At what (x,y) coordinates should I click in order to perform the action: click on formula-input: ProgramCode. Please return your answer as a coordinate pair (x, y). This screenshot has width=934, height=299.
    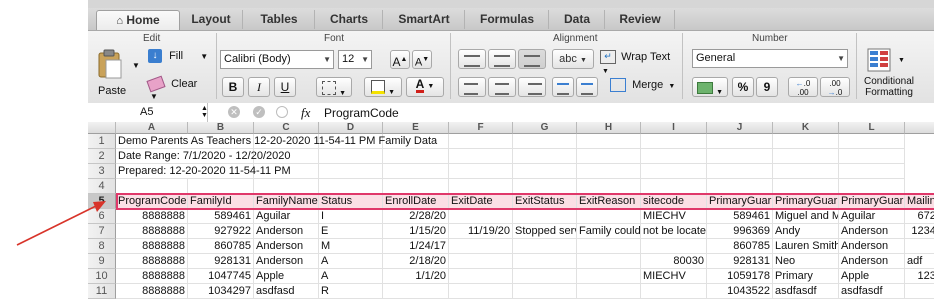
    Looking at the image, I should click on (361, 113).